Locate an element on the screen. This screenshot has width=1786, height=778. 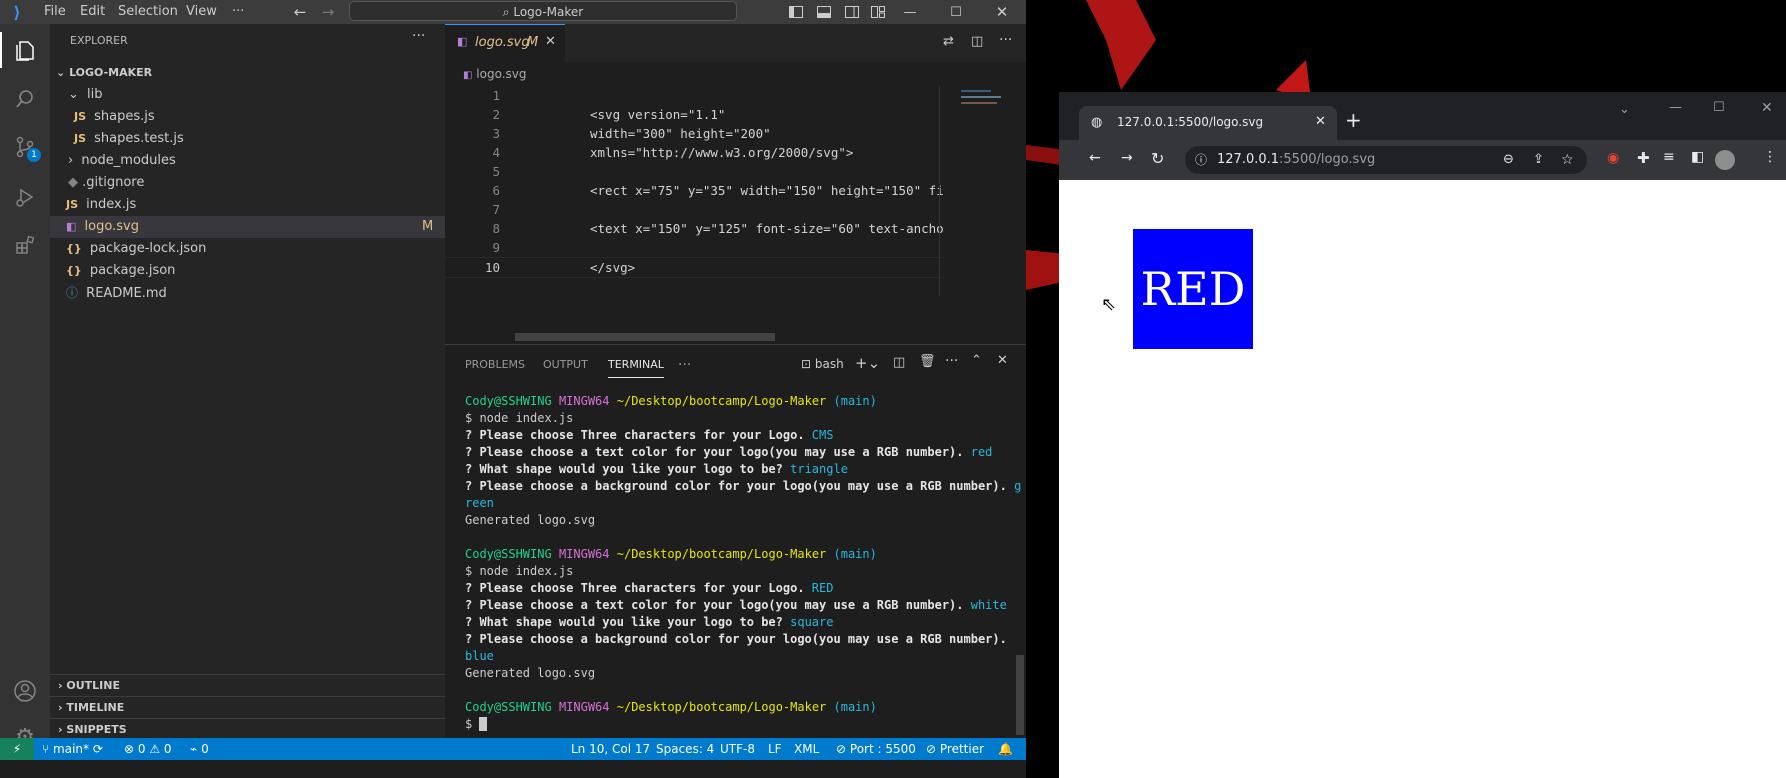
code-line: 3 width="300" height="200" is located at coordinates (631, 133).